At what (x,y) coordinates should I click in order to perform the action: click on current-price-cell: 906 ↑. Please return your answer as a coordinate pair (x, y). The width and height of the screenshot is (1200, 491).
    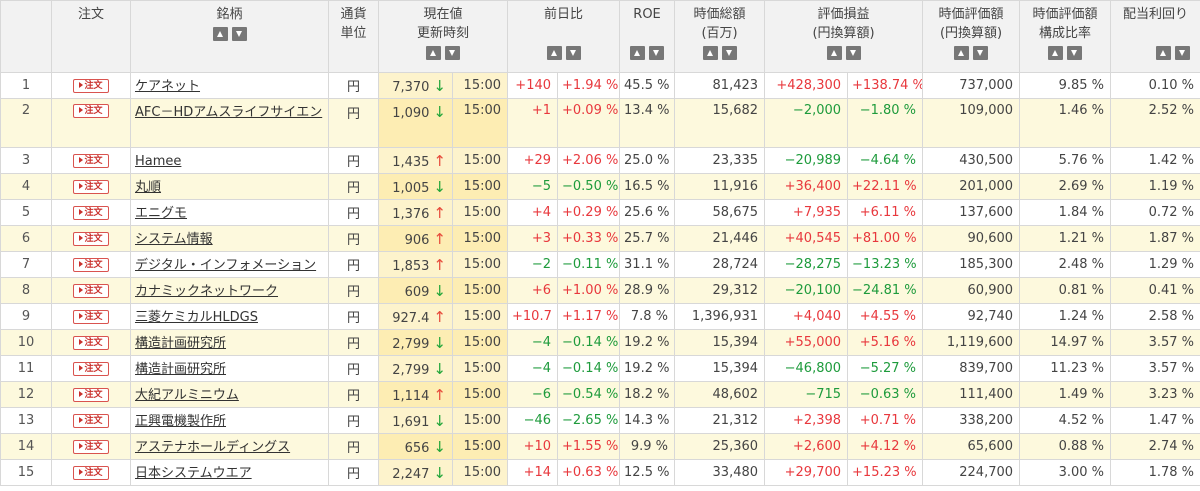
    Looking at the image, I should click on (415, 238).